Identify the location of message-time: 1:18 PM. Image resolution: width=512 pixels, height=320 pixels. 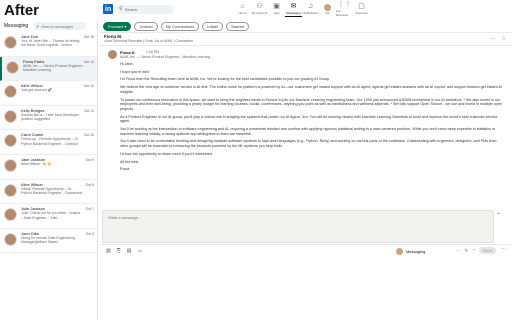
(153, 52).